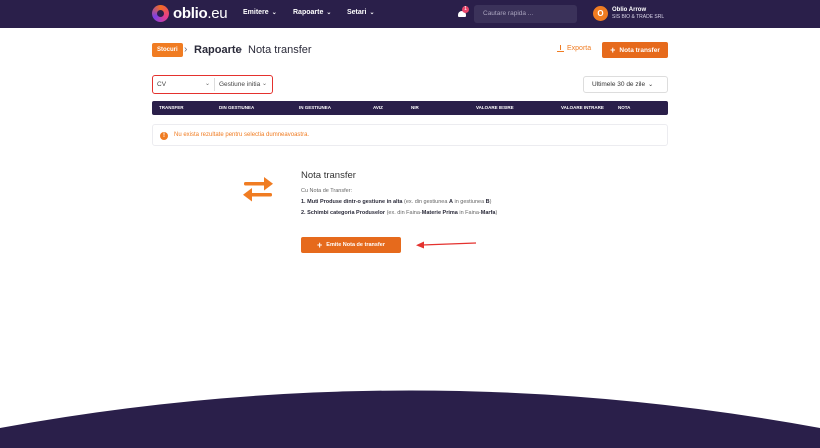  Describe the element at coordinates (624, 107) in the screenshot. I see `column-header: NOTA` at that location.